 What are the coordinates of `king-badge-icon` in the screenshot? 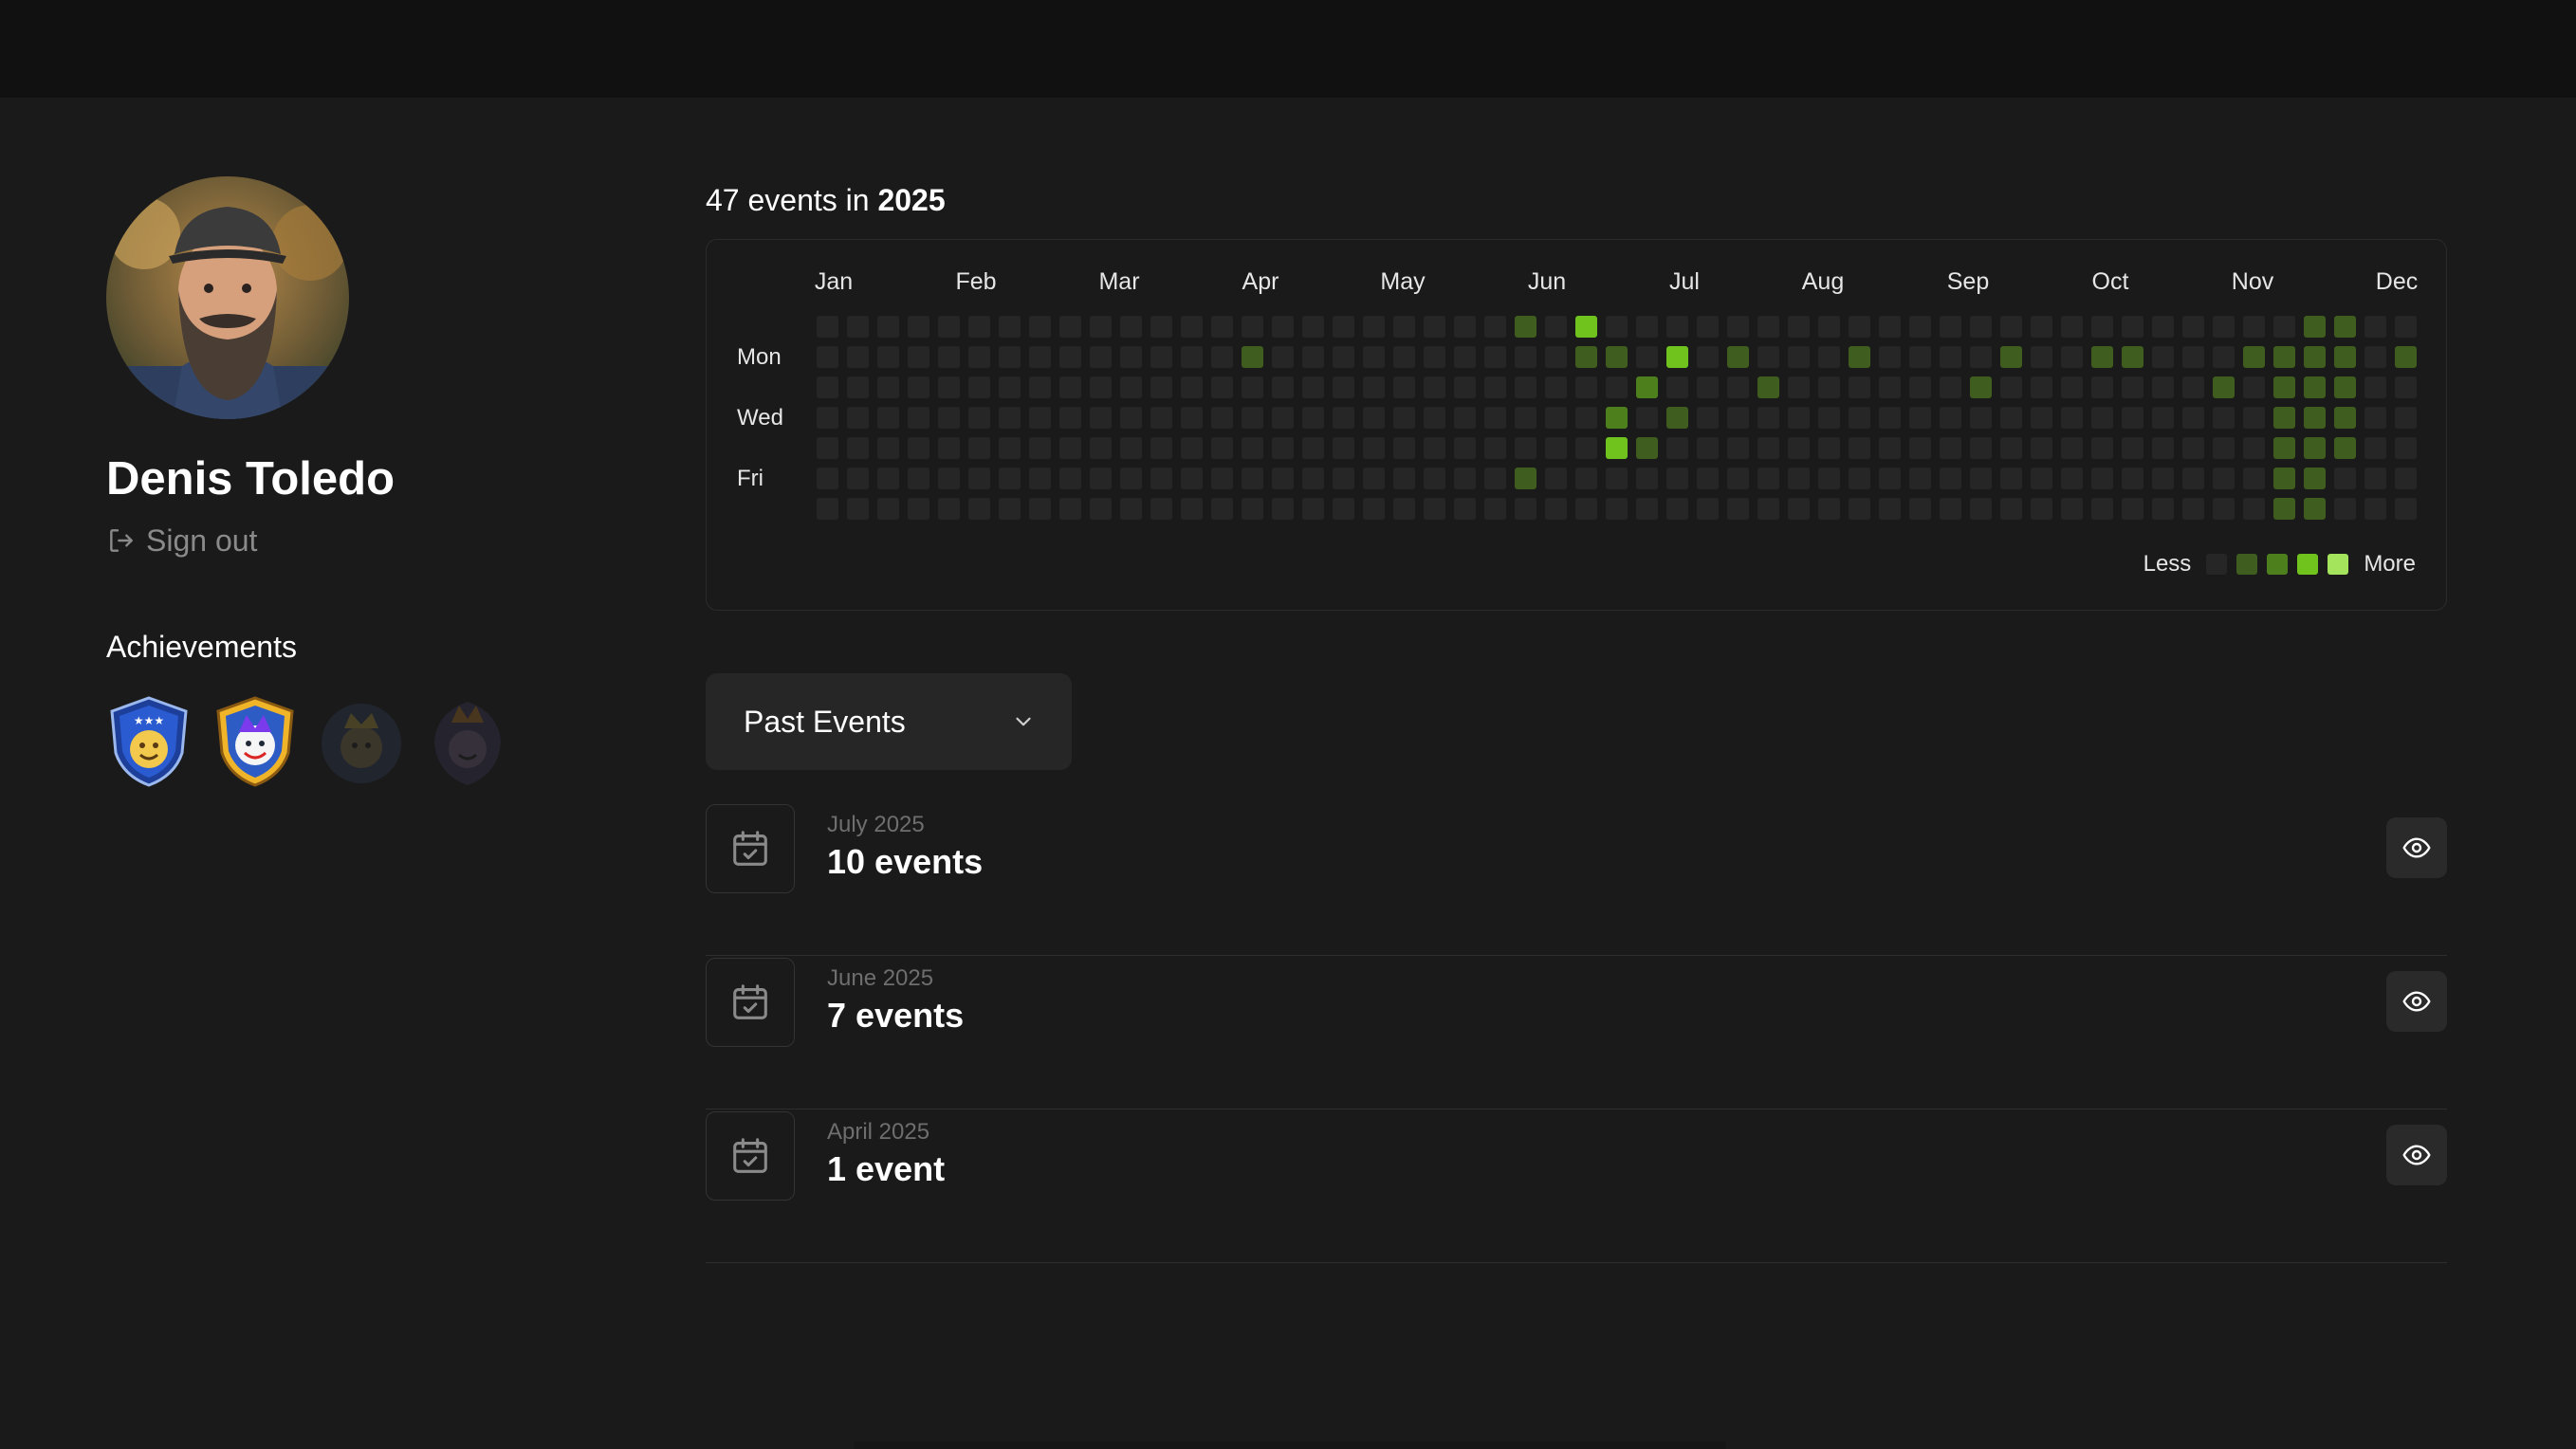 It's located at (361, 741).